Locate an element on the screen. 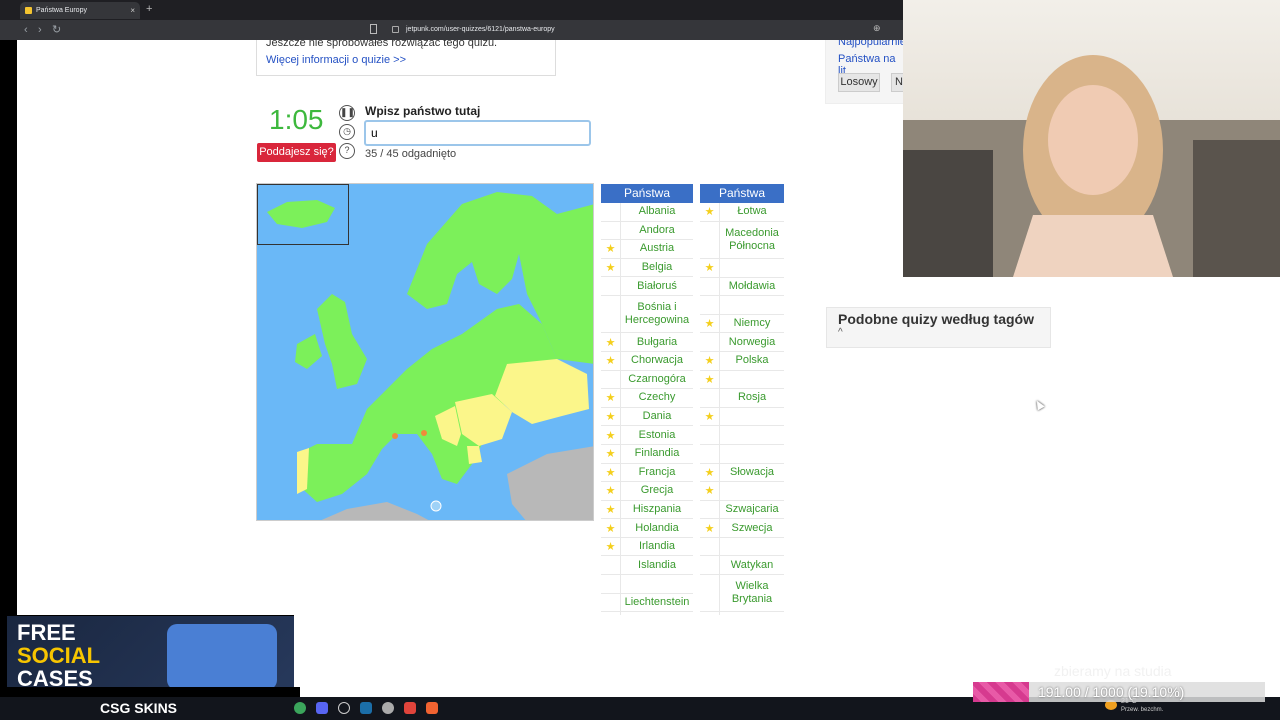 Image resolution: width=1280 pixels, height=720 pixels. settings-icon is located at coordinates (388, 708).